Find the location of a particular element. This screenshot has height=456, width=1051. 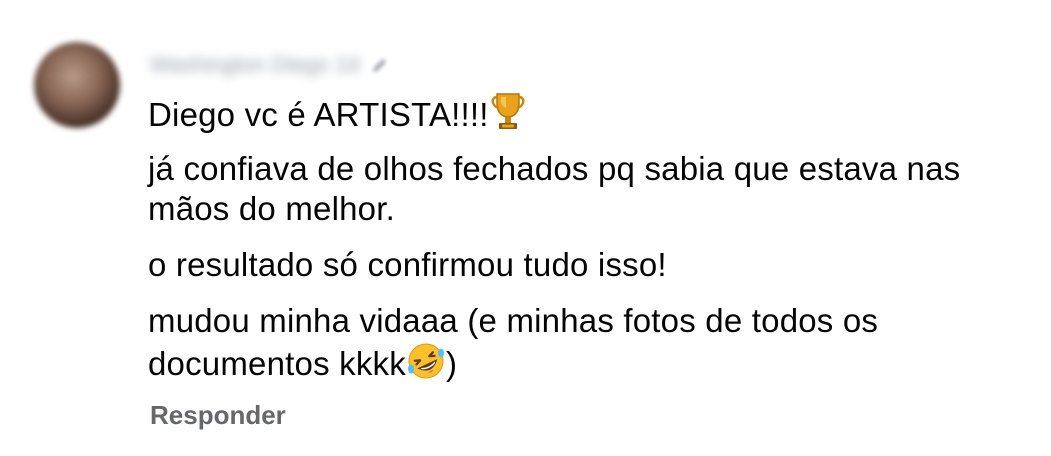

reply-button: Responder is located at coordinates (218, 415).